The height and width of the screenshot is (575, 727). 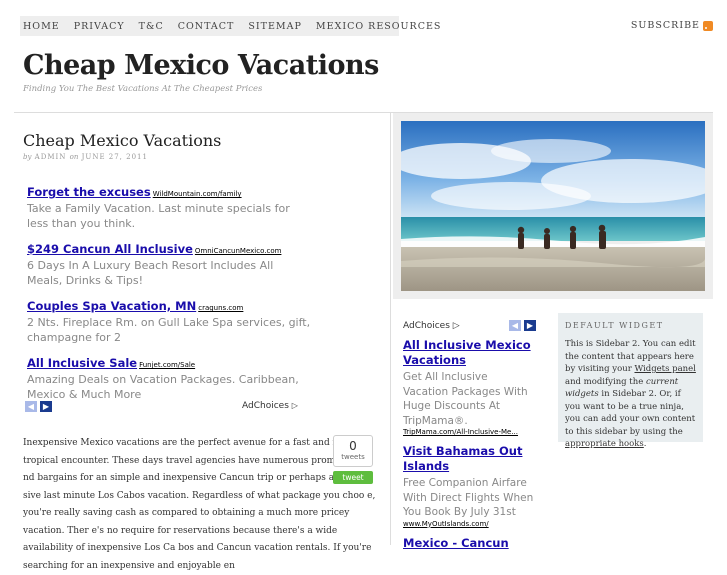 I want to click on site-title: Cheap Mexico Vacations, so click(x=201, y=65).